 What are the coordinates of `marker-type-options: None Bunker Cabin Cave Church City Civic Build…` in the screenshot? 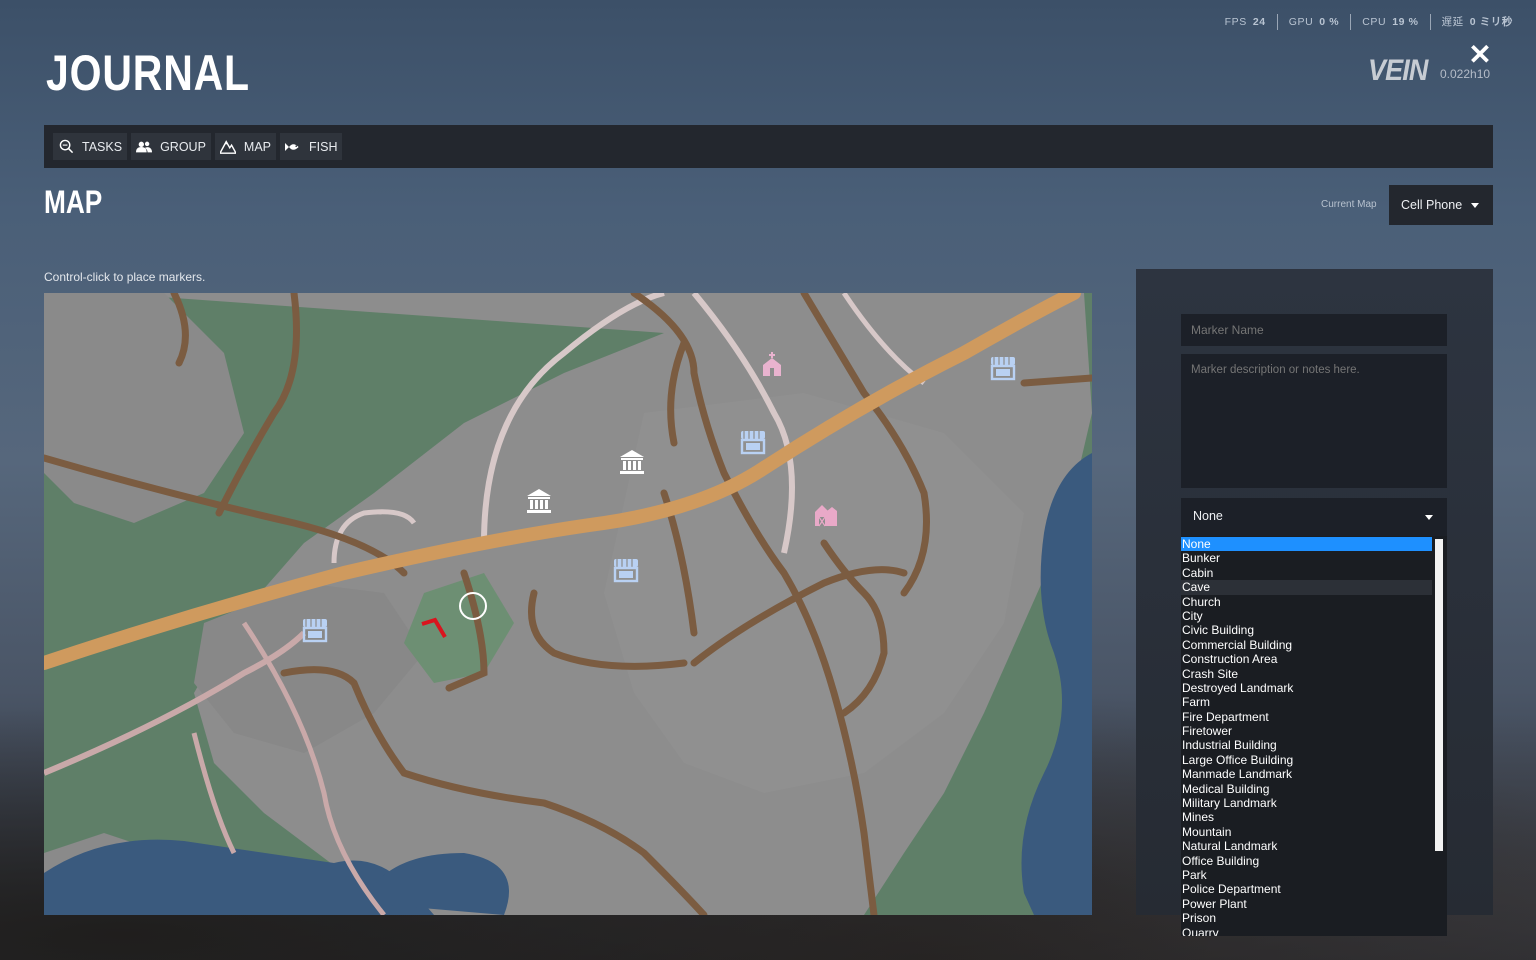 It's located at (1314, 736).